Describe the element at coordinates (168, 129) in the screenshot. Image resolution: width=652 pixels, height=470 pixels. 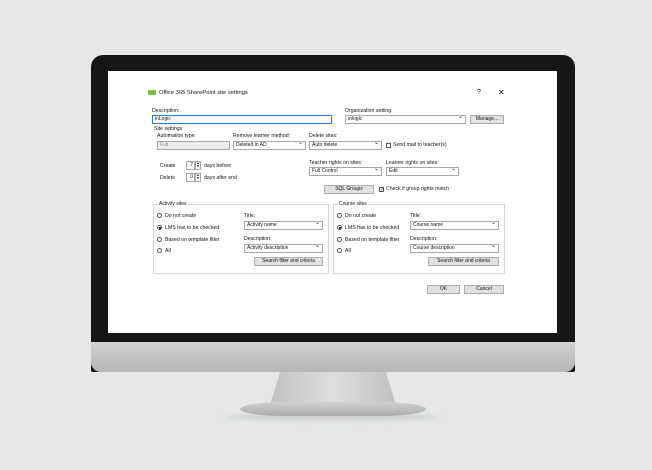
I see `site-settings-label: Site settings` at that location.